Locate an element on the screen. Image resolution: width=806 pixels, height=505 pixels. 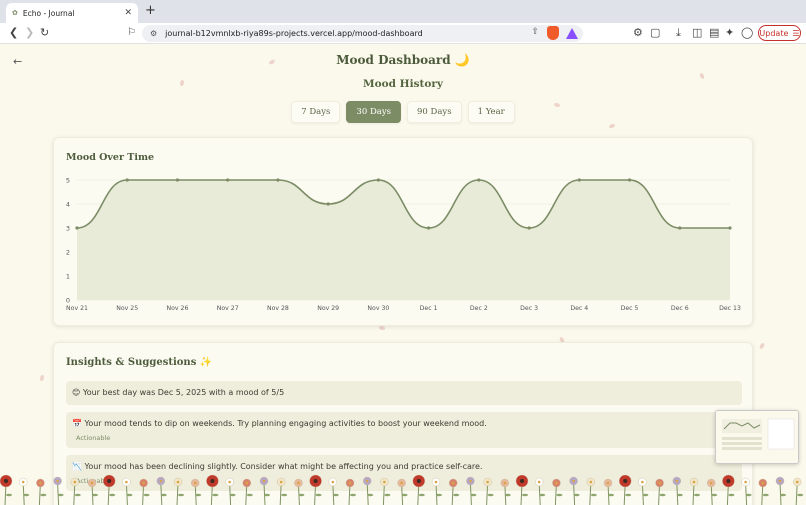
vpn-icon: ◯ is located at coordinates (747, 33).